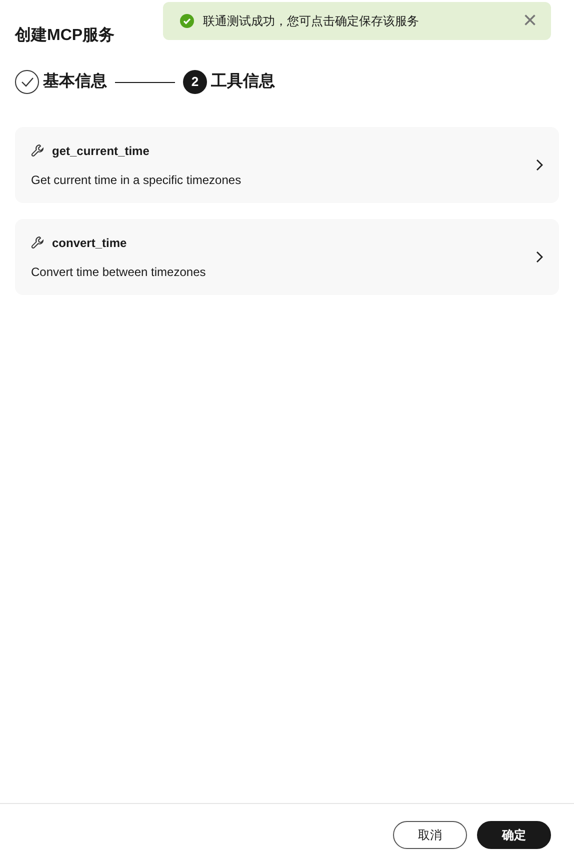 Image resolution: width=574 pixels, height=866 pixels. I want to click on tool-name: get_current_time, so click(101, 151).